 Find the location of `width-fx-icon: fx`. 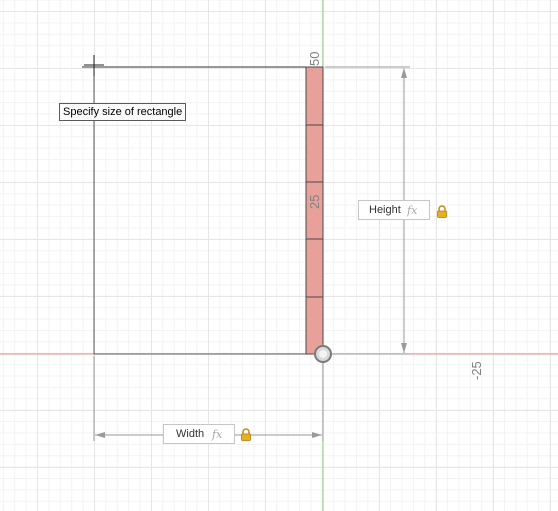

width-fx-icon: fx is located at coordinates (223, 434).